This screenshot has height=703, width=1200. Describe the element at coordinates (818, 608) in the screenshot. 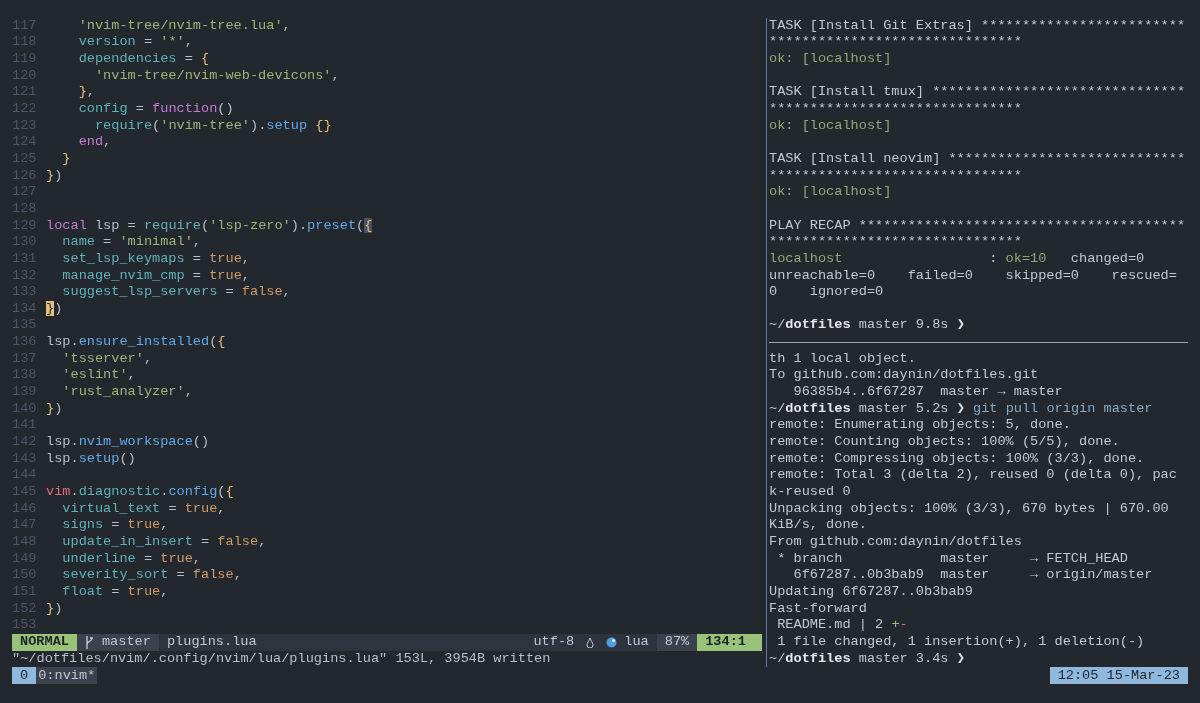

I see `terminal-line: Fast-forward` at that location.